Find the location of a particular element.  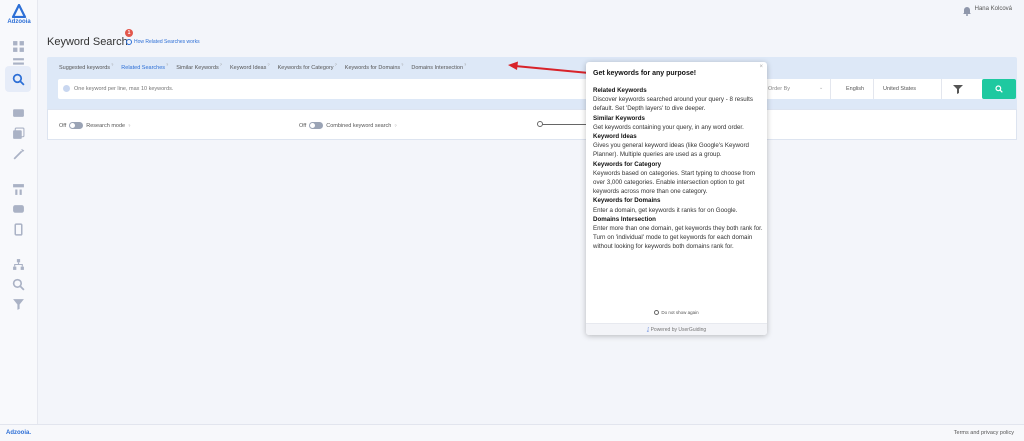

userguiding-icon: ʆ is located at coordinates (647, 330).